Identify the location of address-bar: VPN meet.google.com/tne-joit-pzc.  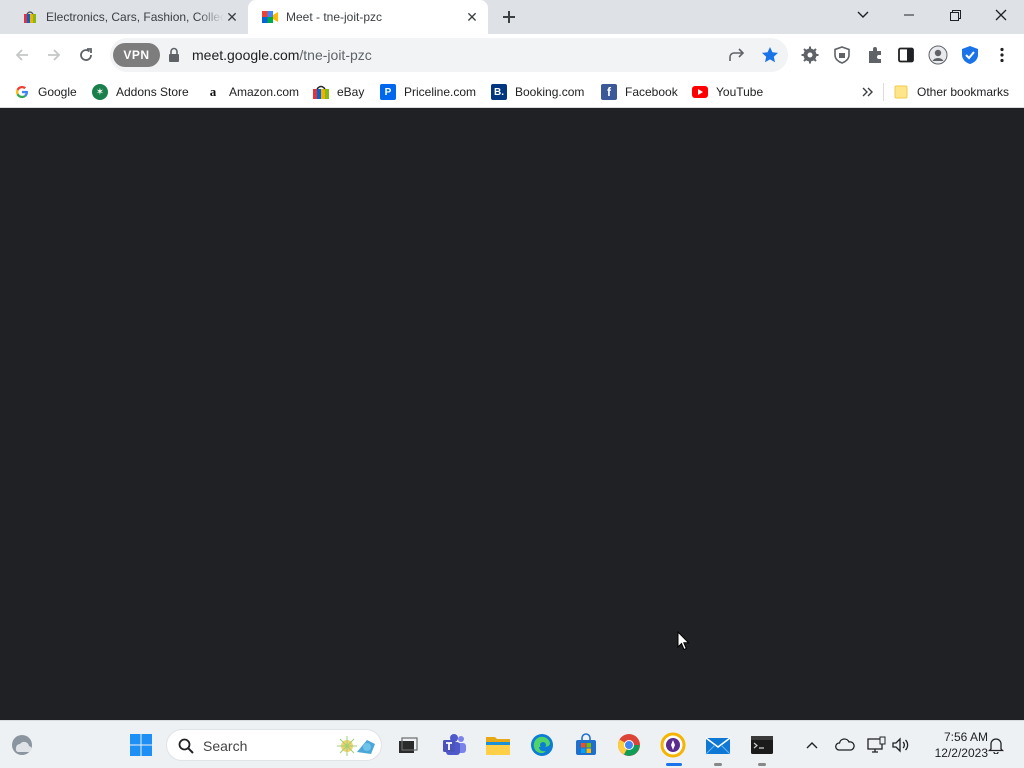
(449, 55).